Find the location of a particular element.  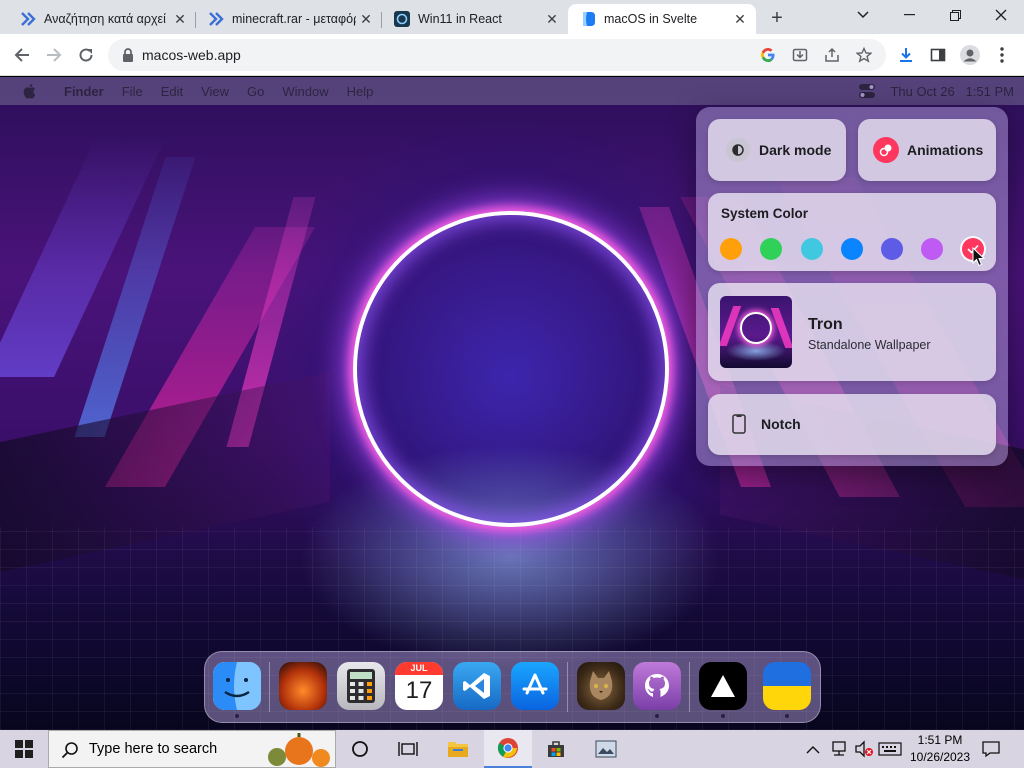

close-window-button is located at coordinates (1001, 15).